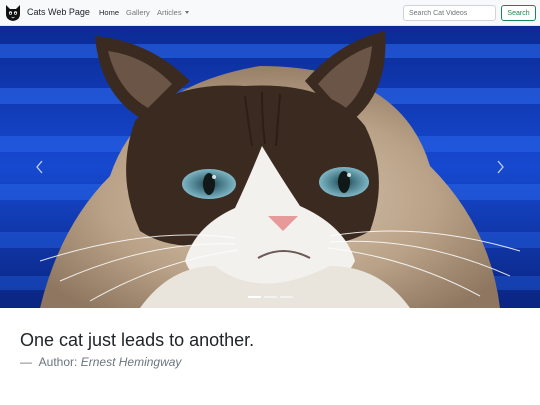 Image resolution: width=540 pixels, height=405 pixels. I want to click on quote-footer: — Author: Ernest Hemingway, so click(100, 362).